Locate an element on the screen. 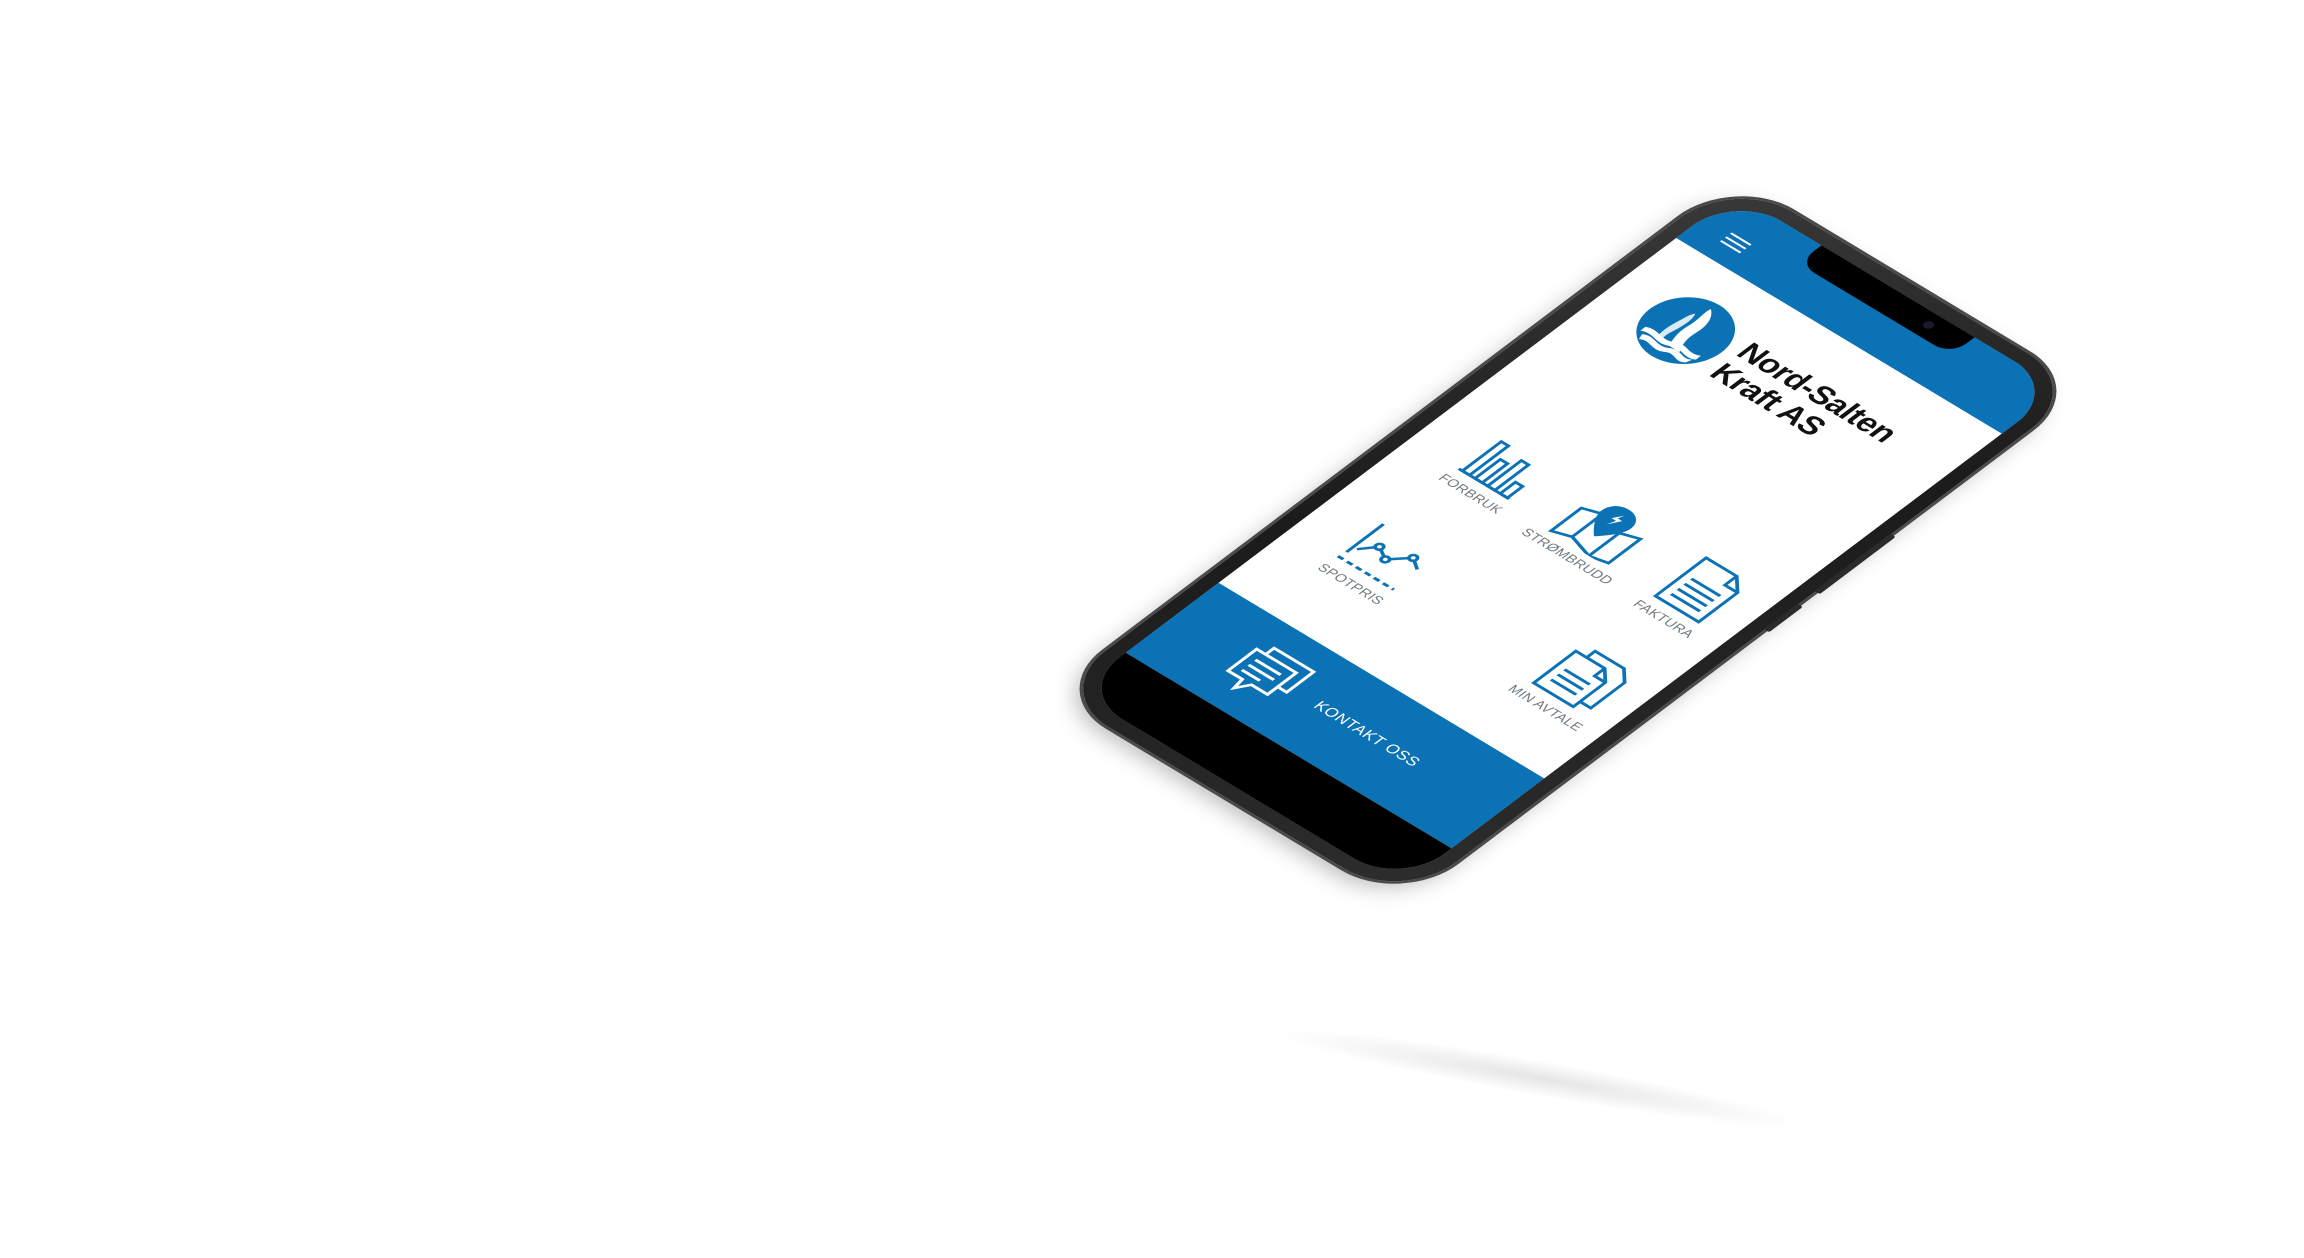  hamburger-menu-icon is located at coordinates (1735, 243).